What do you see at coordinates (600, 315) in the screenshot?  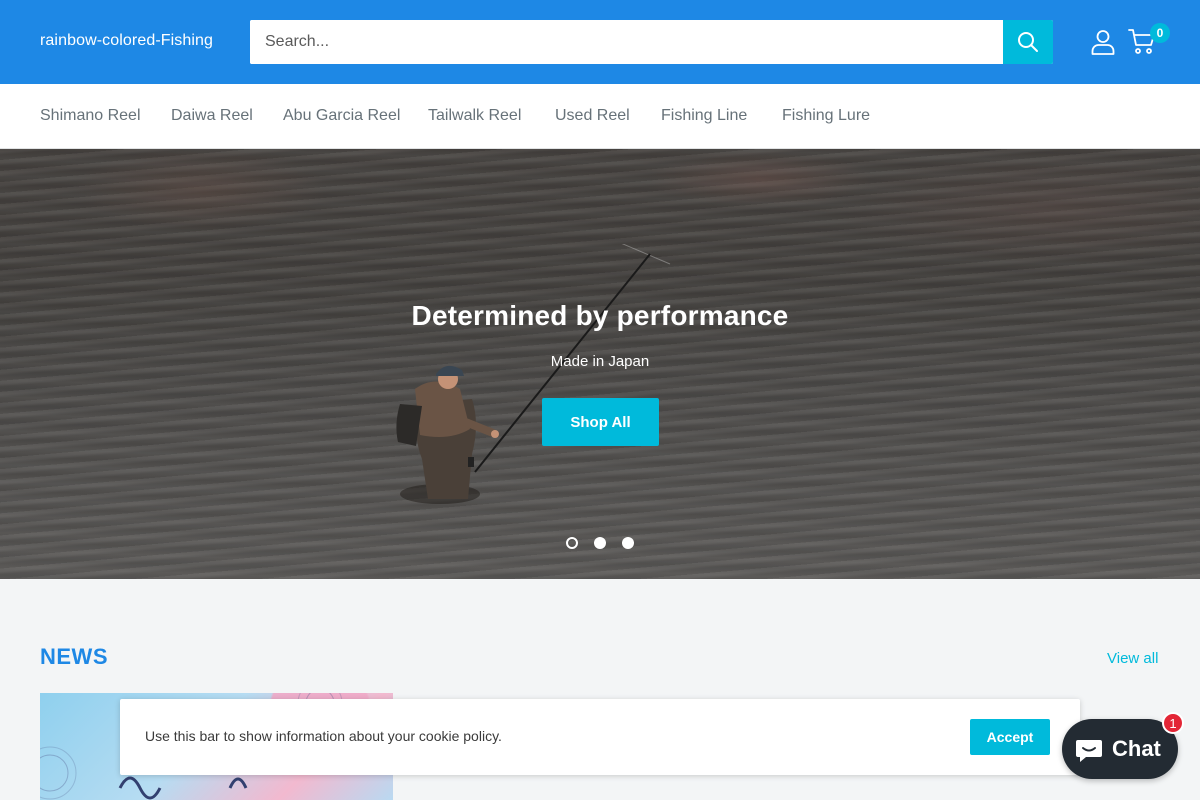 I see `hero-title: Determined by performance` at bounding box center [600, 315].